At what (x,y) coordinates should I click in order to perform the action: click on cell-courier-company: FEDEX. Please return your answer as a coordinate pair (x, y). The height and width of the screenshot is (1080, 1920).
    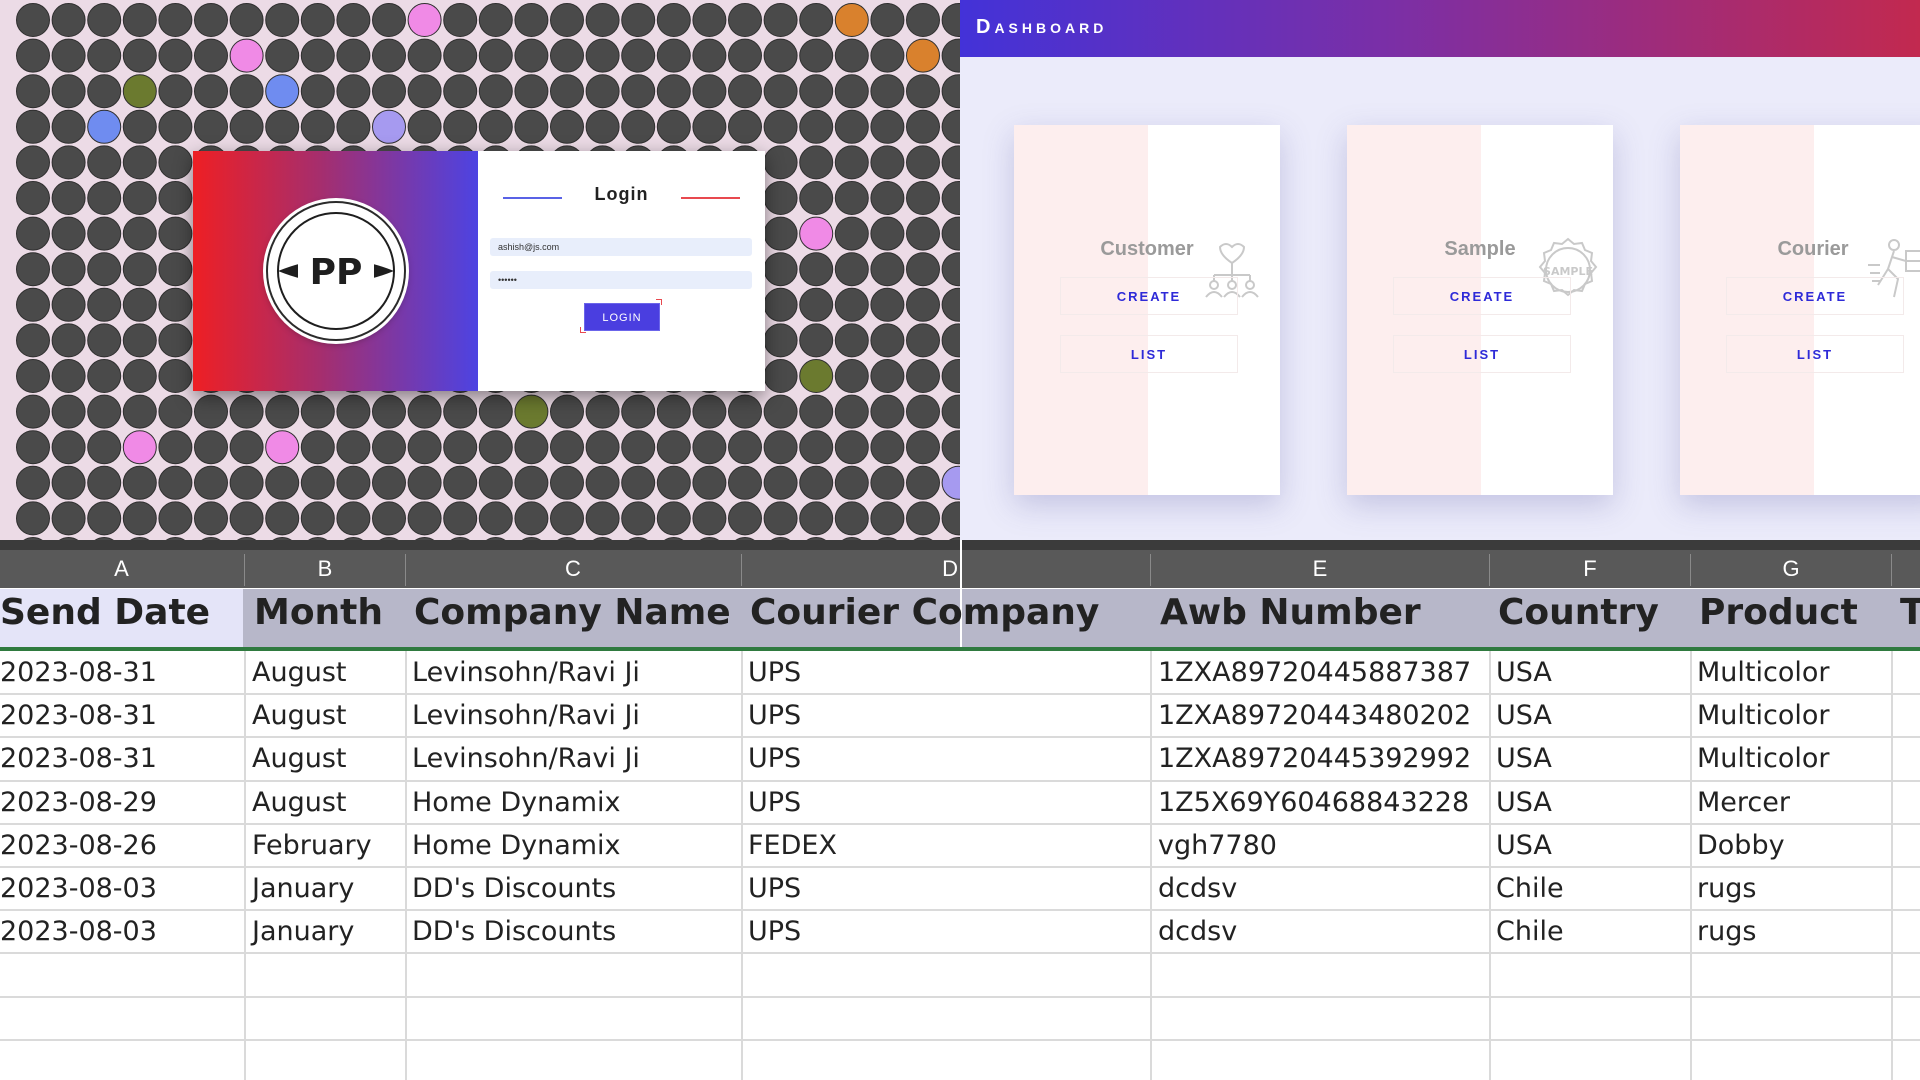
    Looking at the image, I should click on (792, 845).